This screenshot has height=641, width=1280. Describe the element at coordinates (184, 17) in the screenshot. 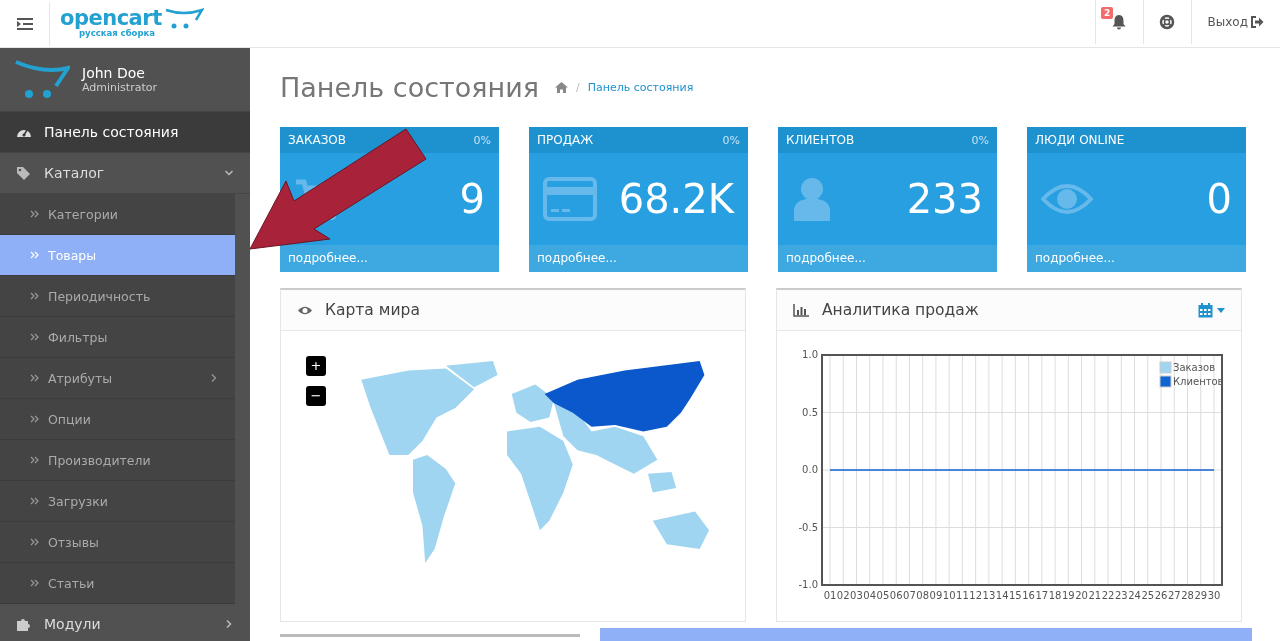

I see `cart-icon` at that location.